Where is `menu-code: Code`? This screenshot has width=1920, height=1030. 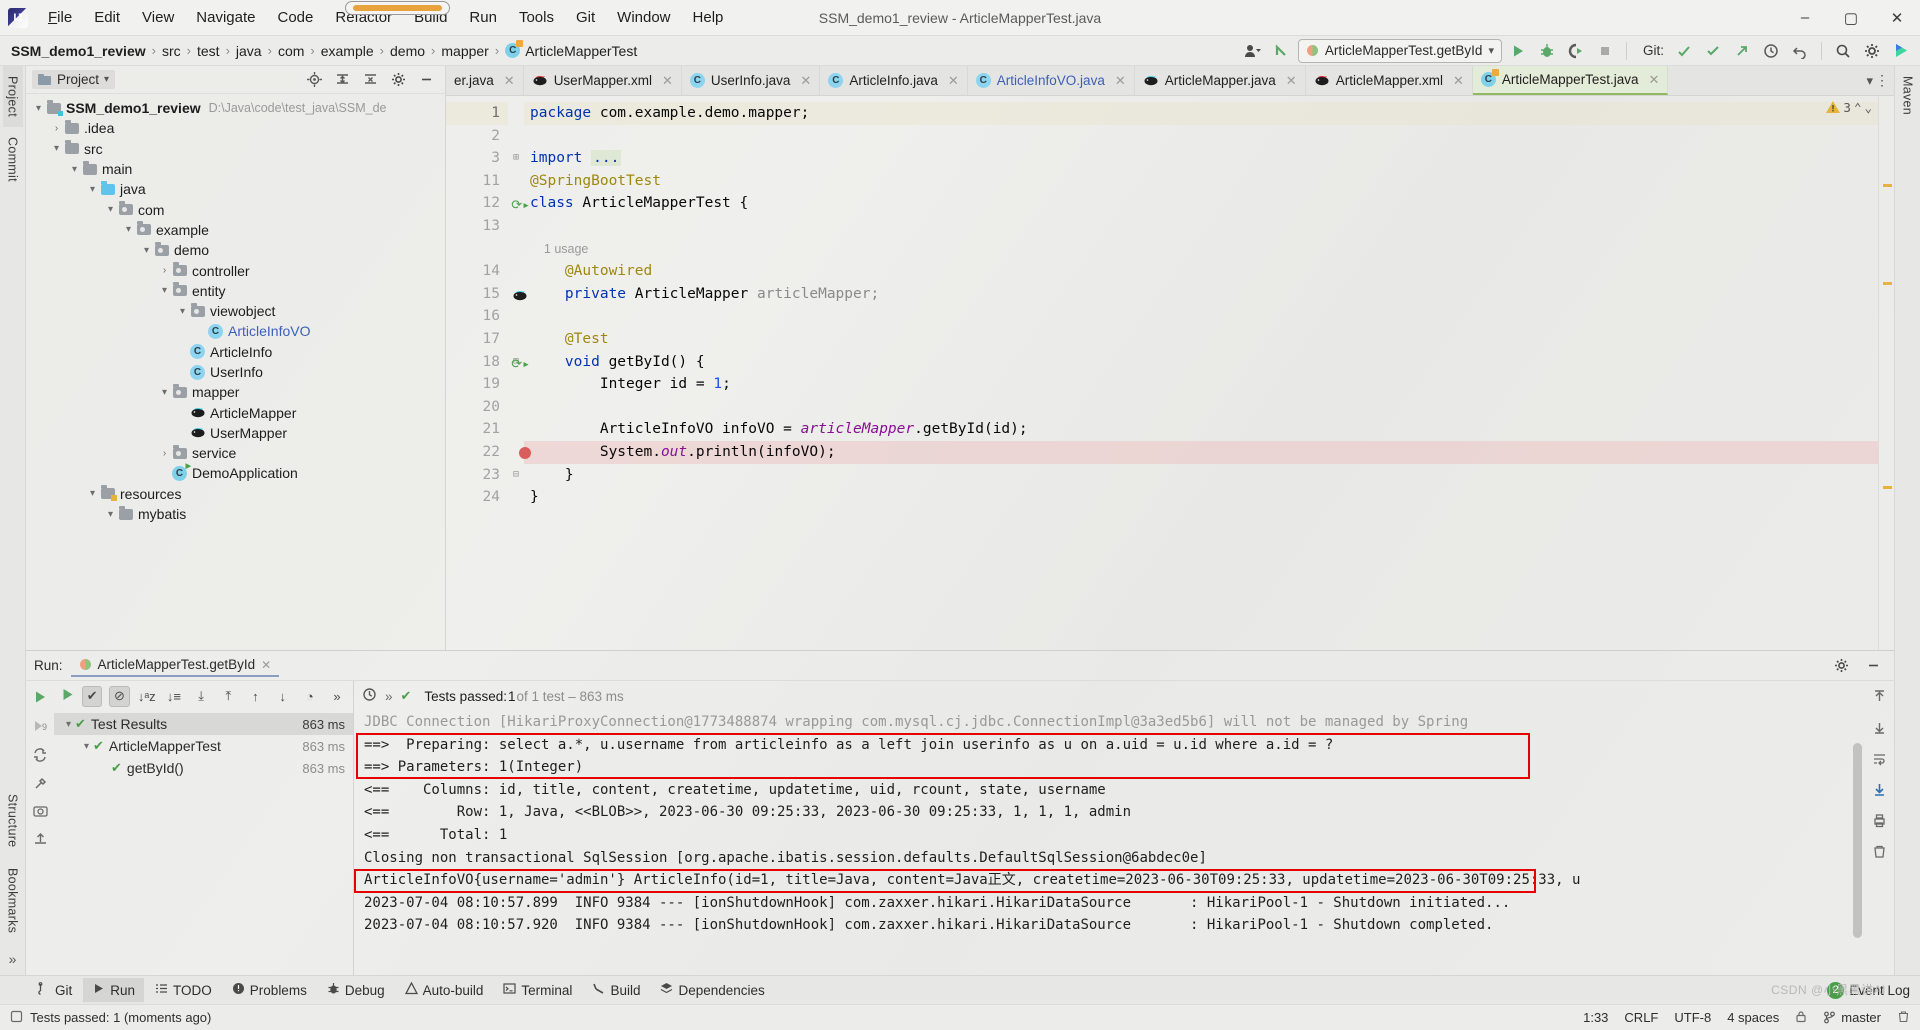 menu-code: Code is located at coordinates (296, 17).